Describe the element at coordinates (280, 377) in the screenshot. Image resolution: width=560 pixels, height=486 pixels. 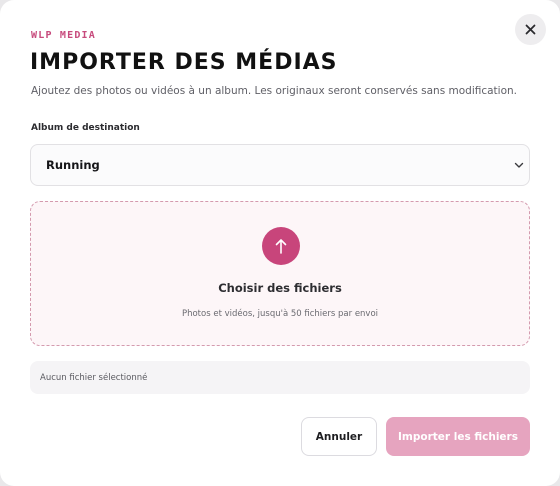
I see `file-status-bar: Aucun fichier sélectionné` at that location.